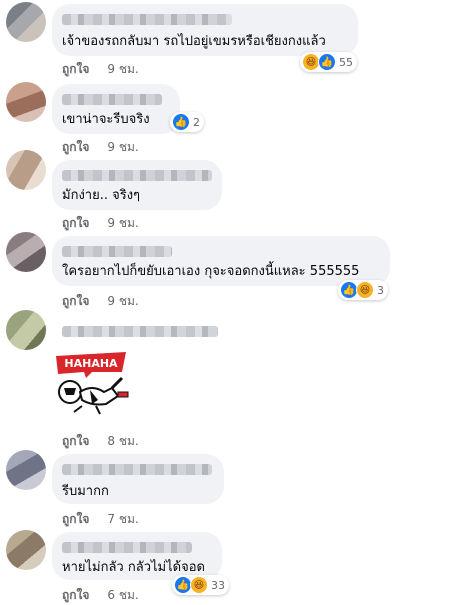 Image resolution: width=457 pixels, height=605 pixels. I want to click on comment-text: รีบมากก, so click(85, 491).